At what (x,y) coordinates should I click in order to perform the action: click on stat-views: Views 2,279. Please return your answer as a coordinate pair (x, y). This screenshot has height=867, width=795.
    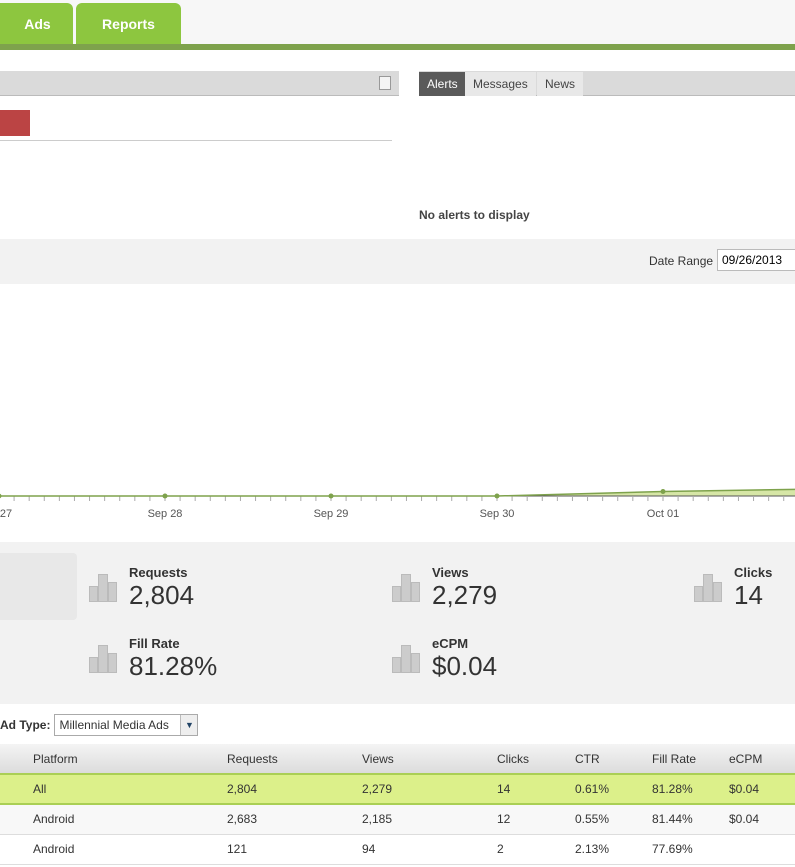
    Looking at the image, I should click on (464, 588).